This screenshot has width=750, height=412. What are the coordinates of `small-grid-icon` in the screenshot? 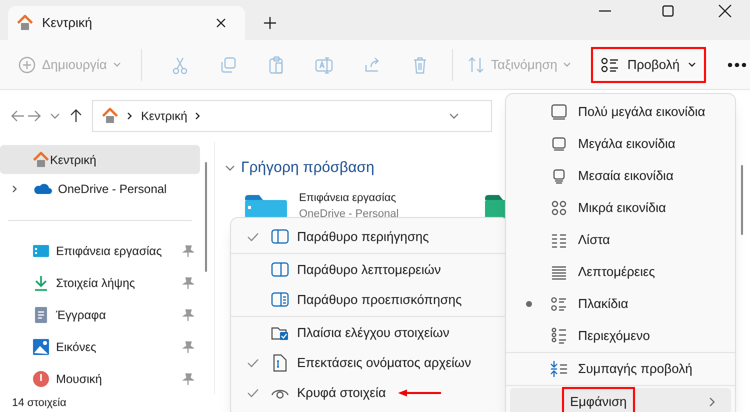 It's located at (559, 208).